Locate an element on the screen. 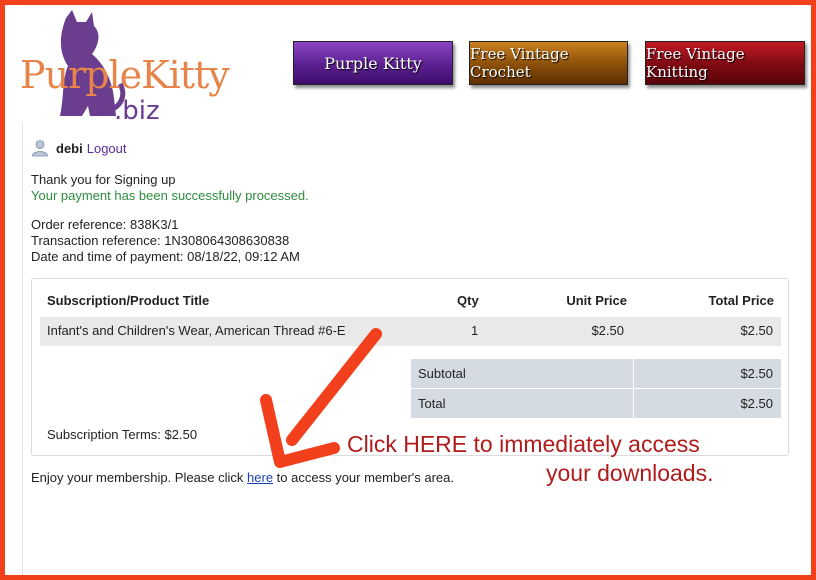  nav-knitting-button: Free Vintage Knitting is located at coordinates (725, 63).